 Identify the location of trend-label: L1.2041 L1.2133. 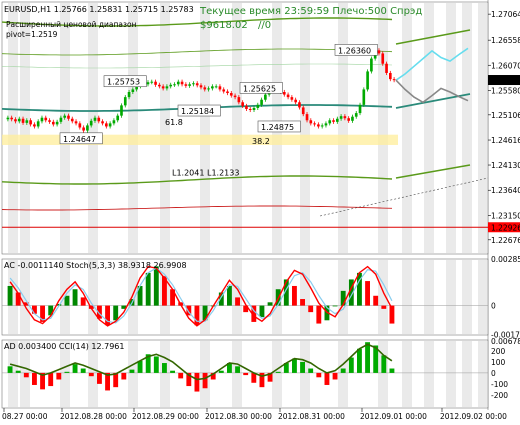
(205, 173).